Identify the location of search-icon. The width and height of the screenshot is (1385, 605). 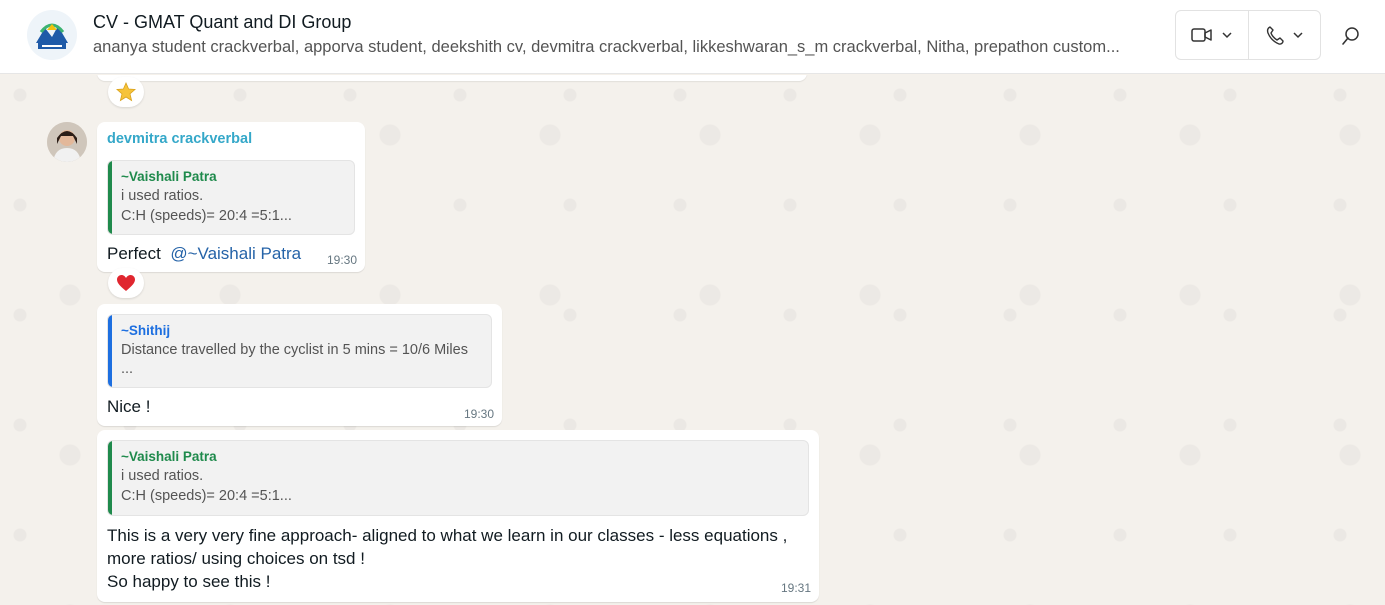
(1350, 36).